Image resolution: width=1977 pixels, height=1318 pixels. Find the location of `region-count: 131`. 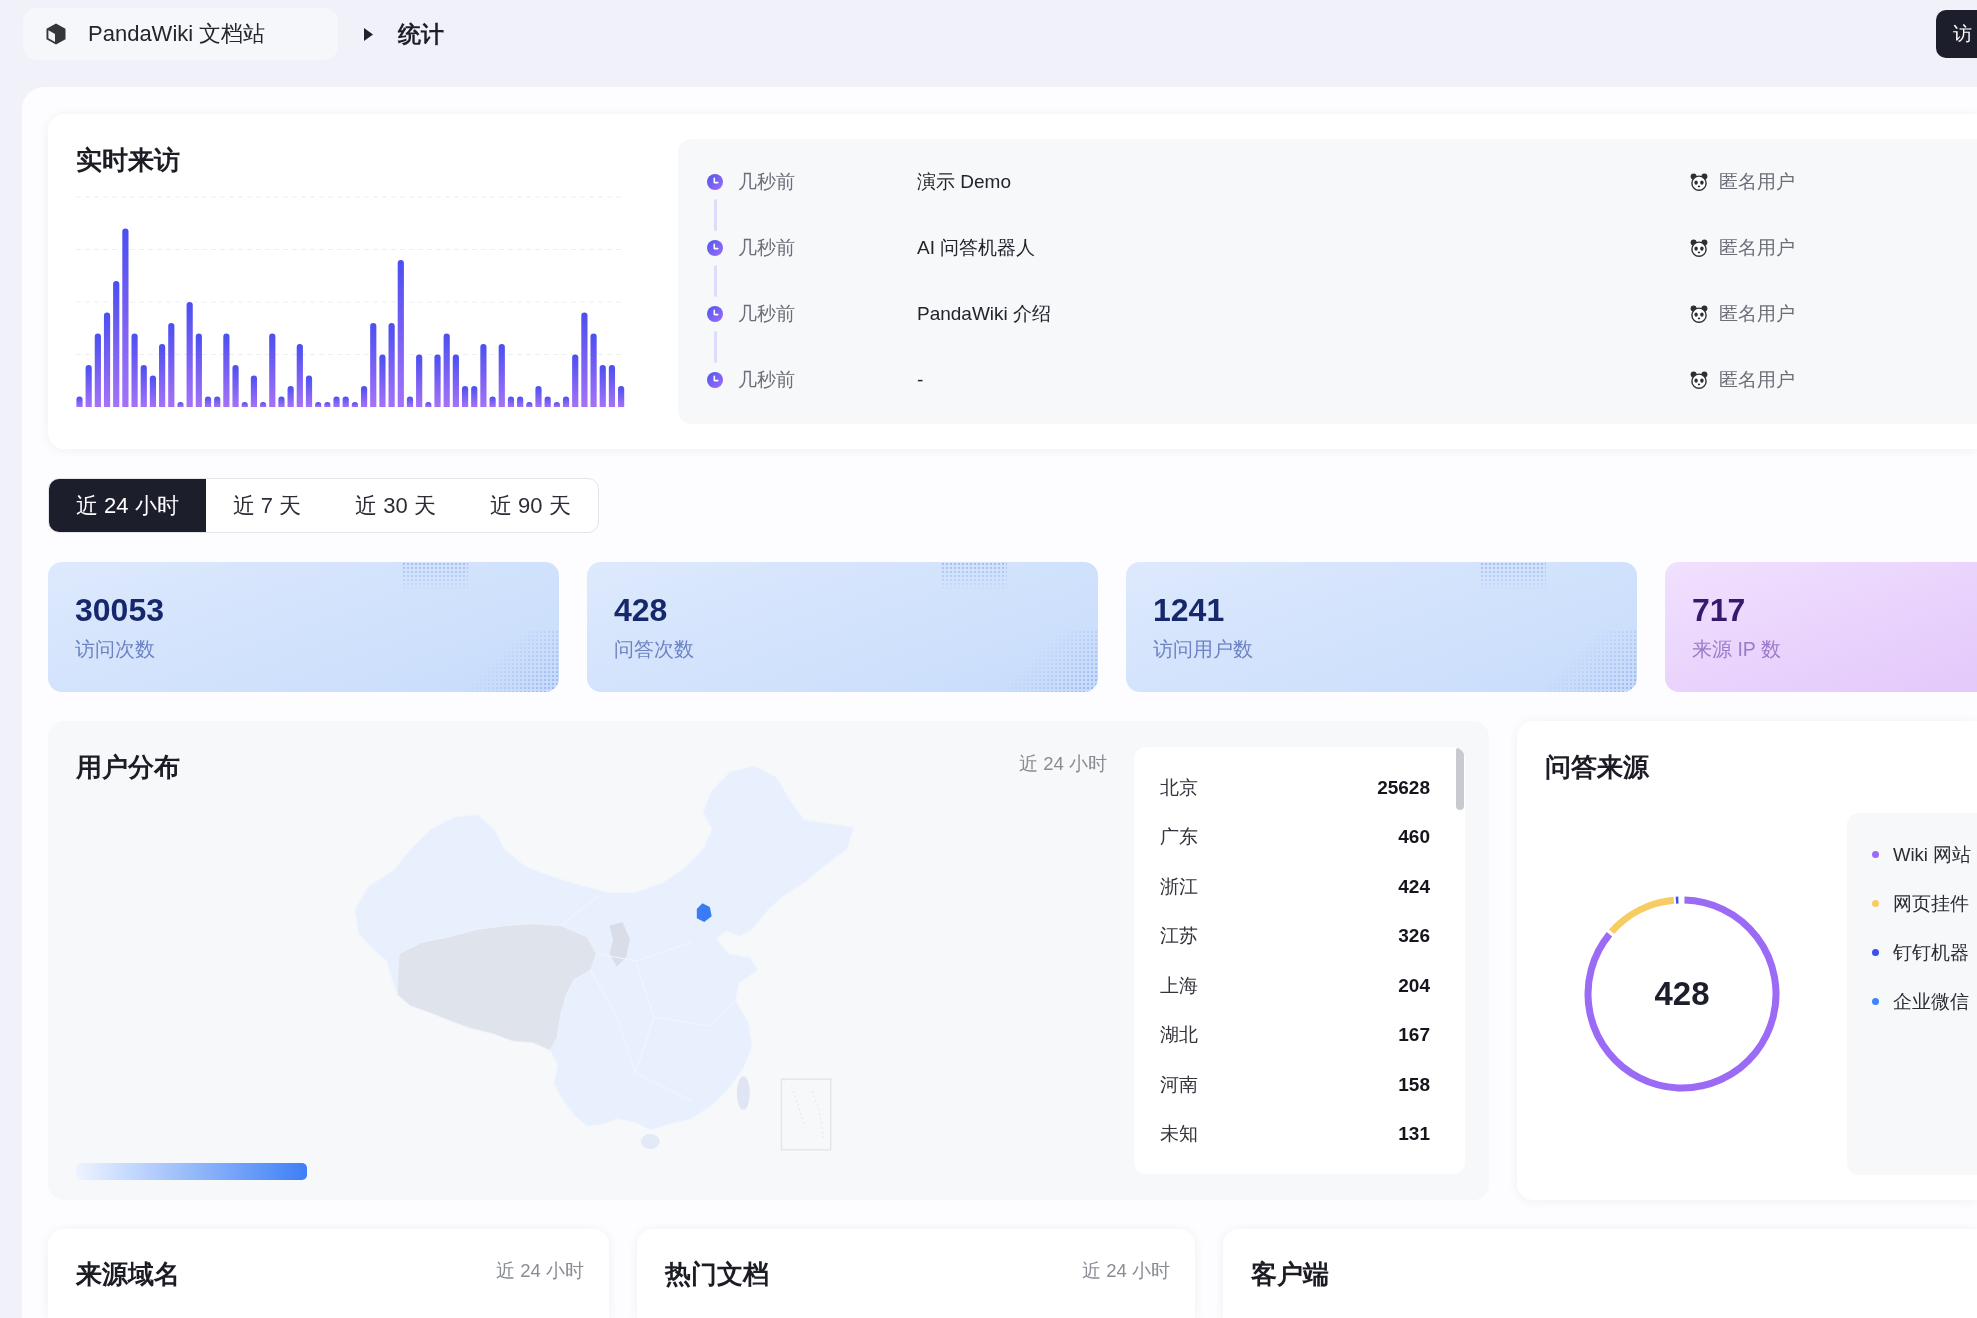

region-count: 131 is located at coordinates (1414, 1134).